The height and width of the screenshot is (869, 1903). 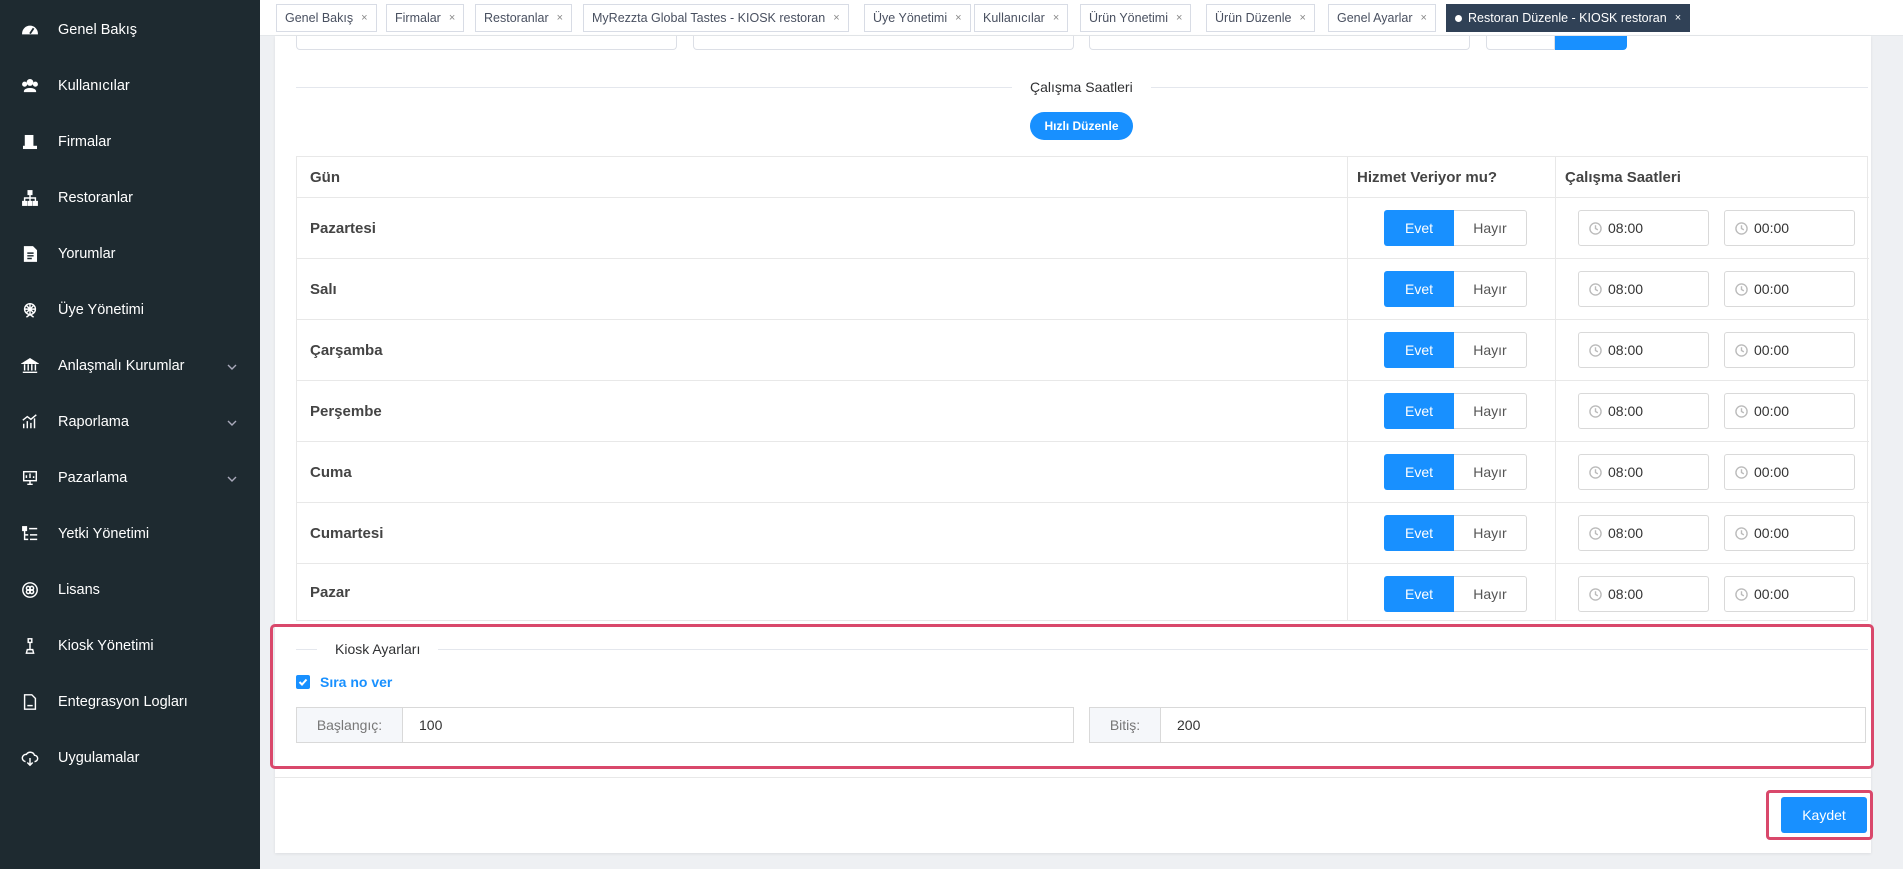 What do you see at coordinates (130, 422) in the screenshot?
I see `sidebar-item-raporlama: Raporlama` at bounding box center [130, 422].